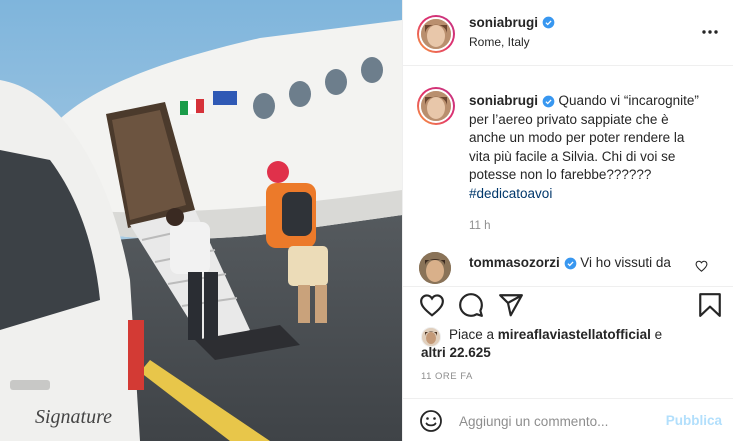 The image size is (733, 441). I want to click on caption-verified-badge-icon, so click(548, 101).